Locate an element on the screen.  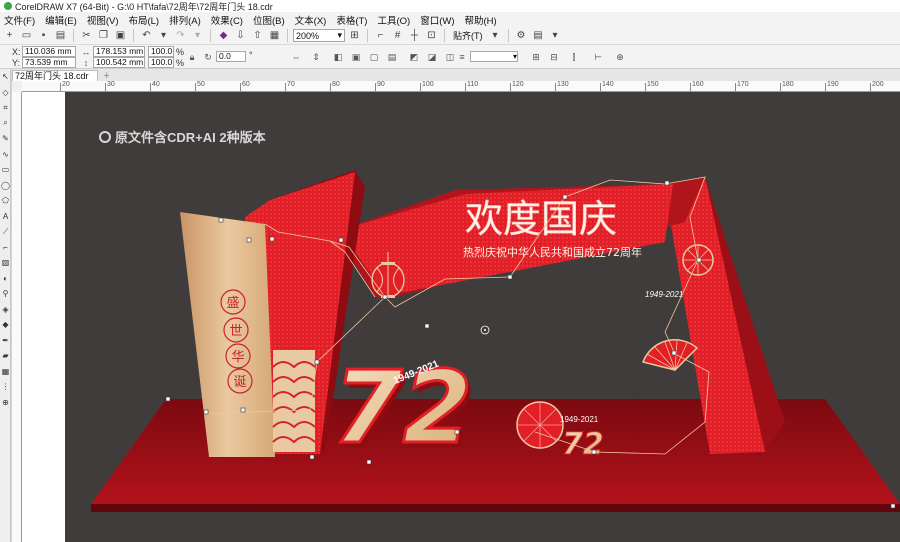
menu-effects: 效果(C) is located at coordinates (228, 20).